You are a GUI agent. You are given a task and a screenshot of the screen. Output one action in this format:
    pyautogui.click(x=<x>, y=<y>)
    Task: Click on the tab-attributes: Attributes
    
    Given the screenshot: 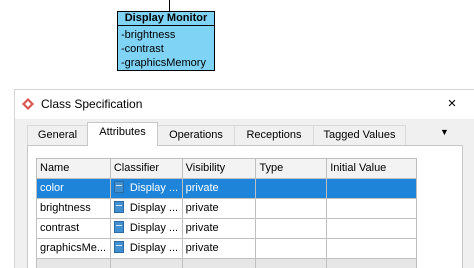 What is the action you would take?
    pyautogui.click(x=122, y=134)
    